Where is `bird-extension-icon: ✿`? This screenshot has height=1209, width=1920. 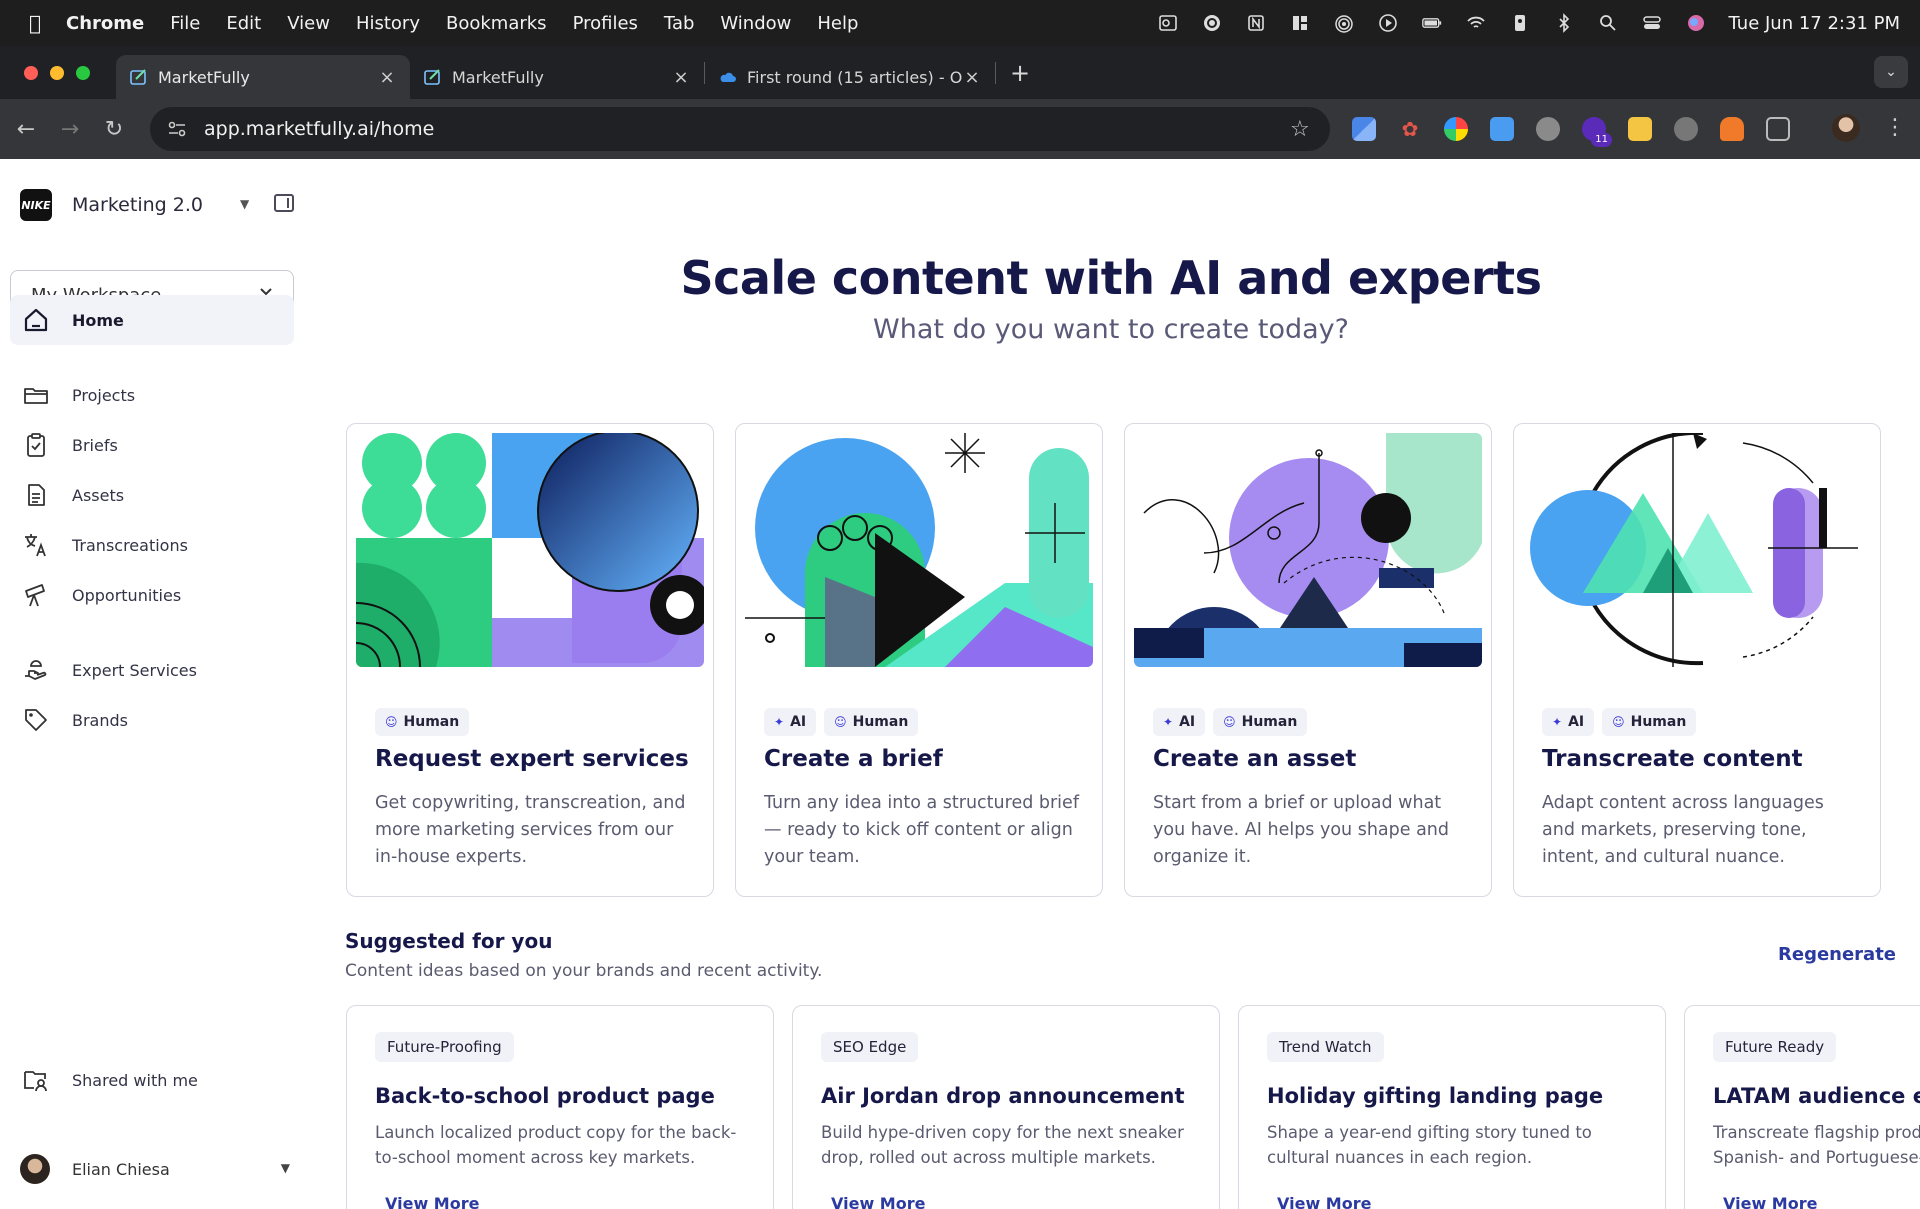 bird-extension-icon: ✿ is located at coordinates (1410, 129).